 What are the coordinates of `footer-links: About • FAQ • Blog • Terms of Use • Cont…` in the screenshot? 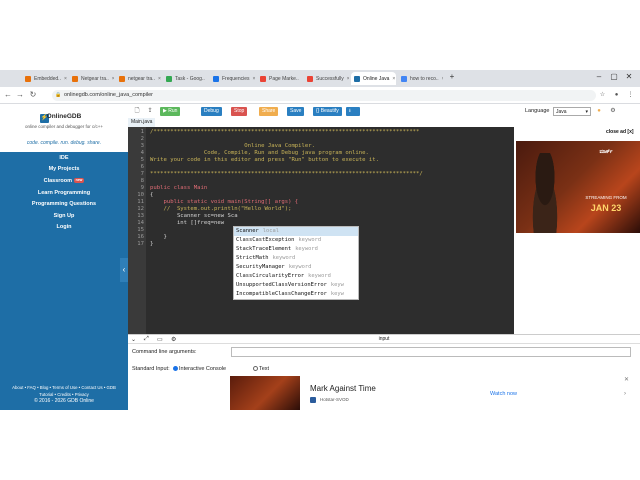 It's located at (64, 387).